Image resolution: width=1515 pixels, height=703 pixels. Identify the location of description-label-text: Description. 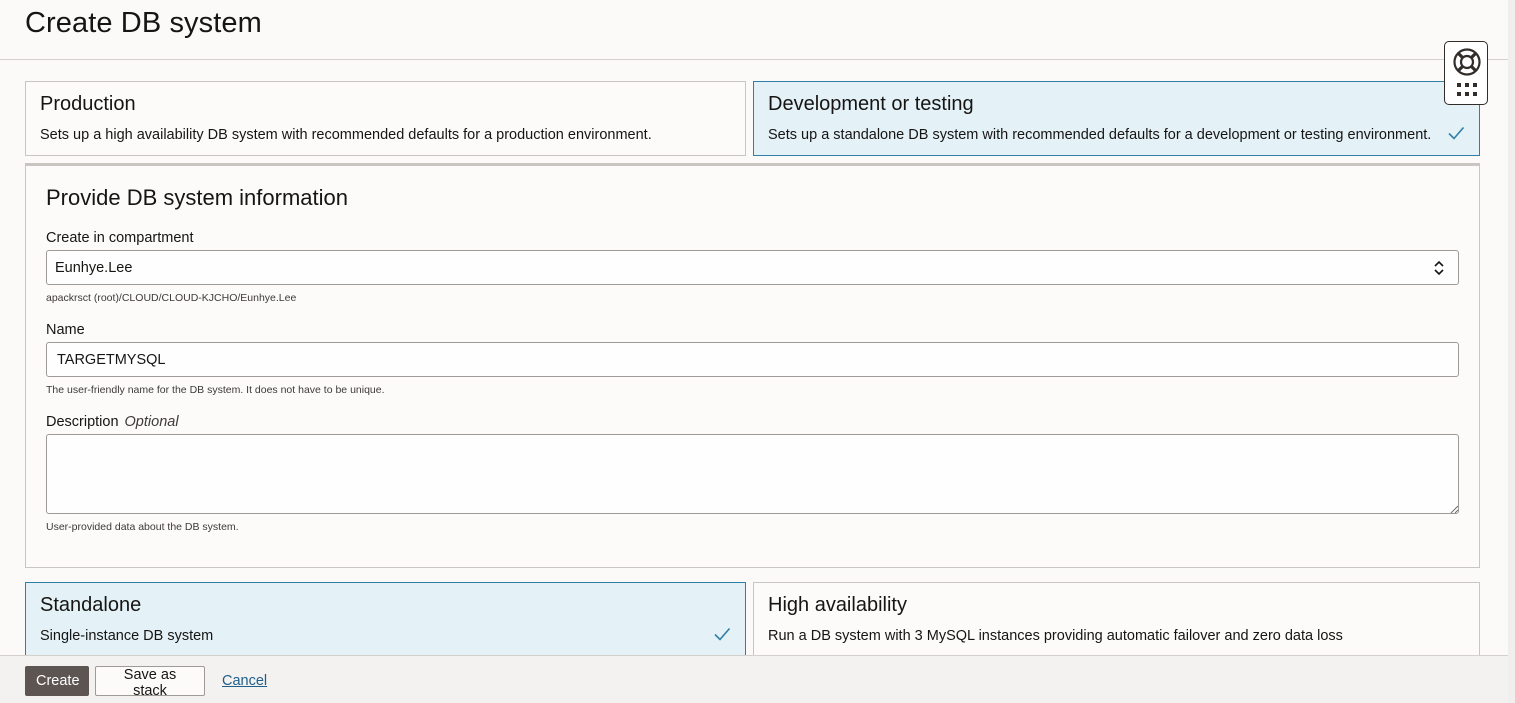
(82, 422).